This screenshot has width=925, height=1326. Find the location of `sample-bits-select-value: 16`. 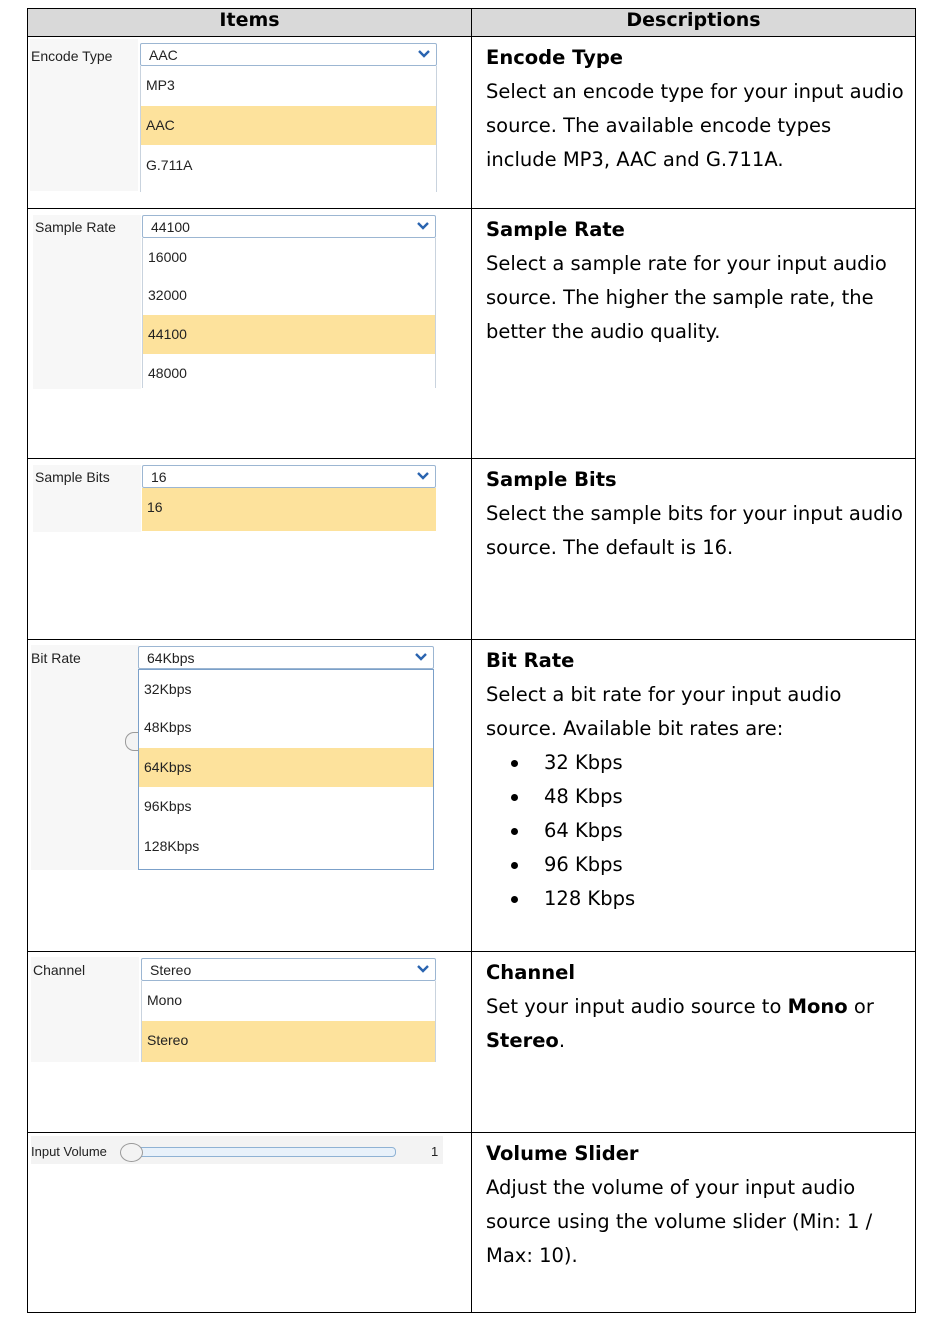

sample-bits-select-value: 16 is located at coordinates (159, 477).